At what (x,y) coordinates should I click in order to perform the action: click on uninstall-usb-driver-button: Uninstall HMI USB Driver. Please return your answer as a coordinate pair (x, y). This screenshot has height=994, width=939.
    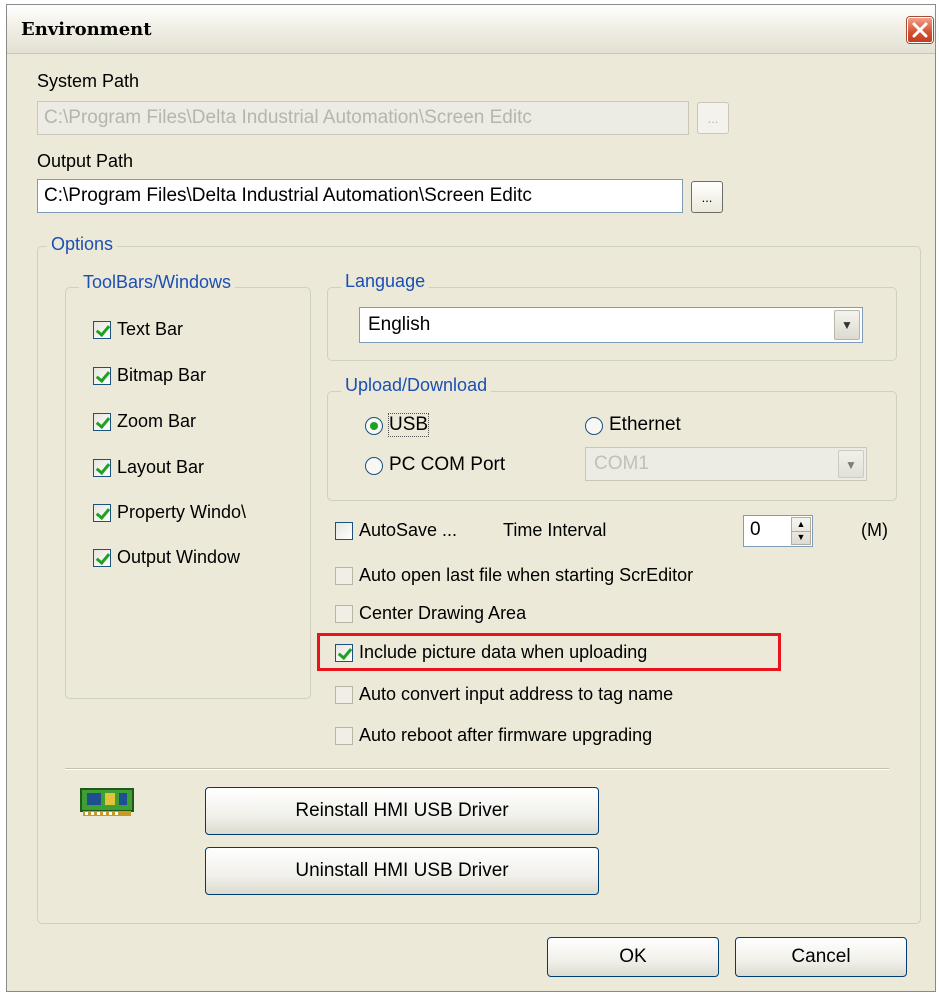
    Looking at the image, I should click on (402, 871).